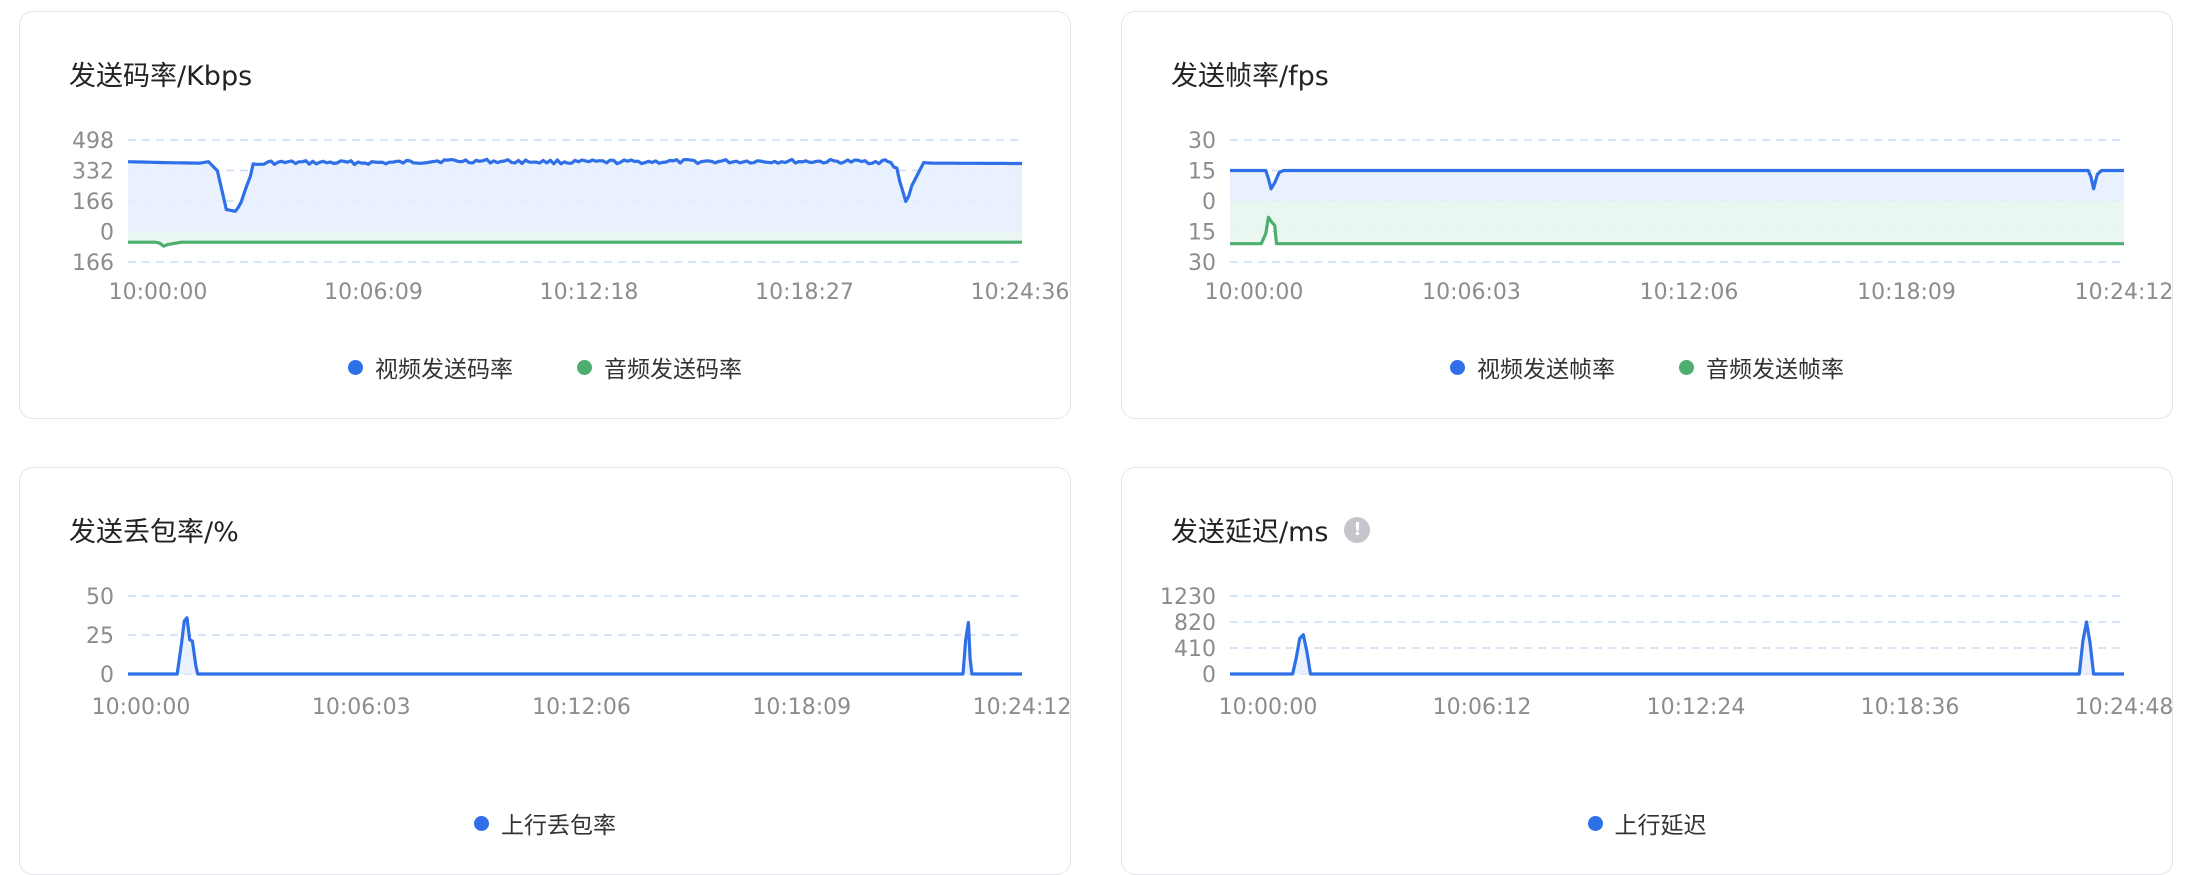 The image size is (2194, 875). Describe the element at coordinates (100, 636) in the screenshot. I see `y-tick-label: 25` at that location.